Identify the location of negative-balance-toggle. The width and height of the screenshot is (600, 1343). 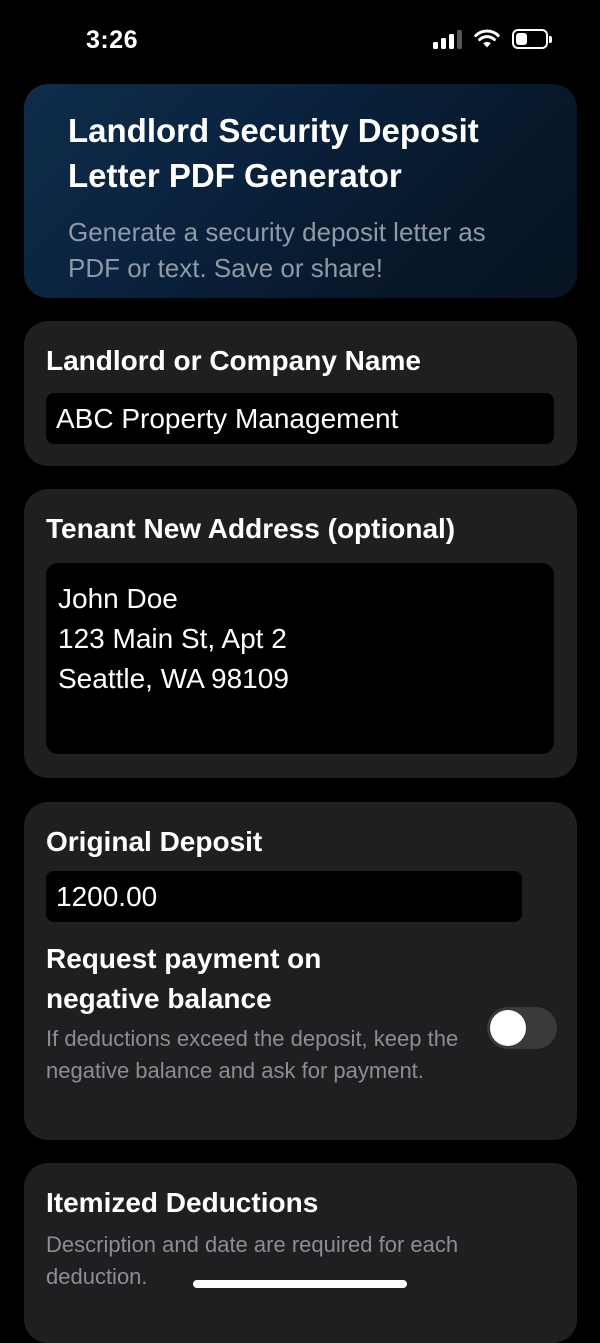
(522, 1028).